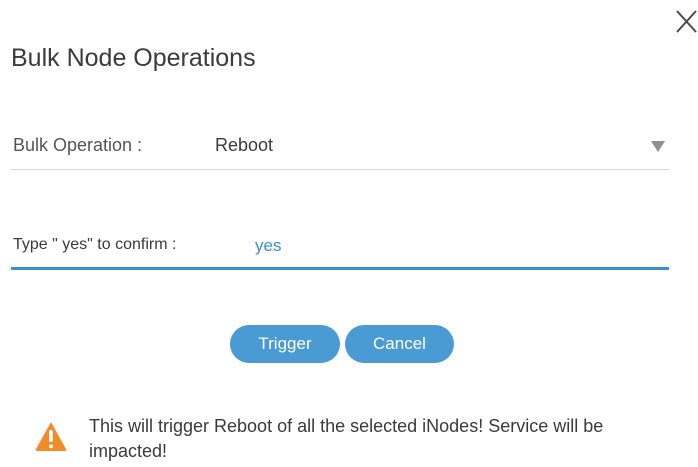 The width and height of the screenshot is (698, 467). What do you see at coordinates (133, 58) in the screenshot?
I see `dialog-title: Bulk Node Operations` at bounding box center [133, 58].